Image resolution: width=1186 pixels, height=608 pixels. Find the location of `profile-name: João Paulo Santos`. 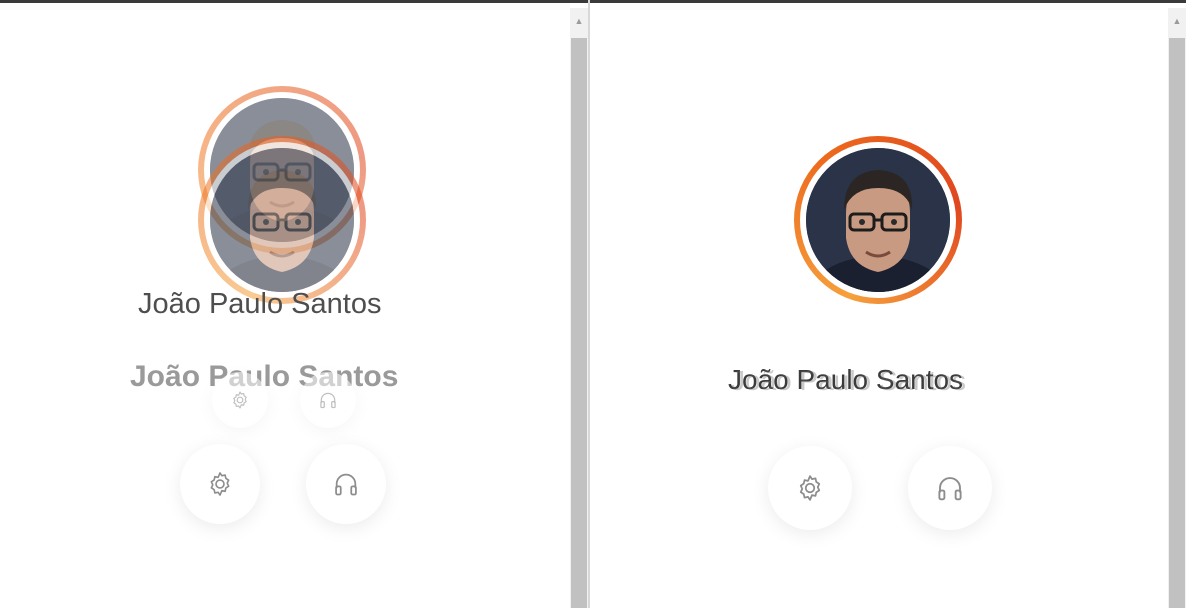

profile-name: João Paulo Santos is located at coordinates (260, 304).